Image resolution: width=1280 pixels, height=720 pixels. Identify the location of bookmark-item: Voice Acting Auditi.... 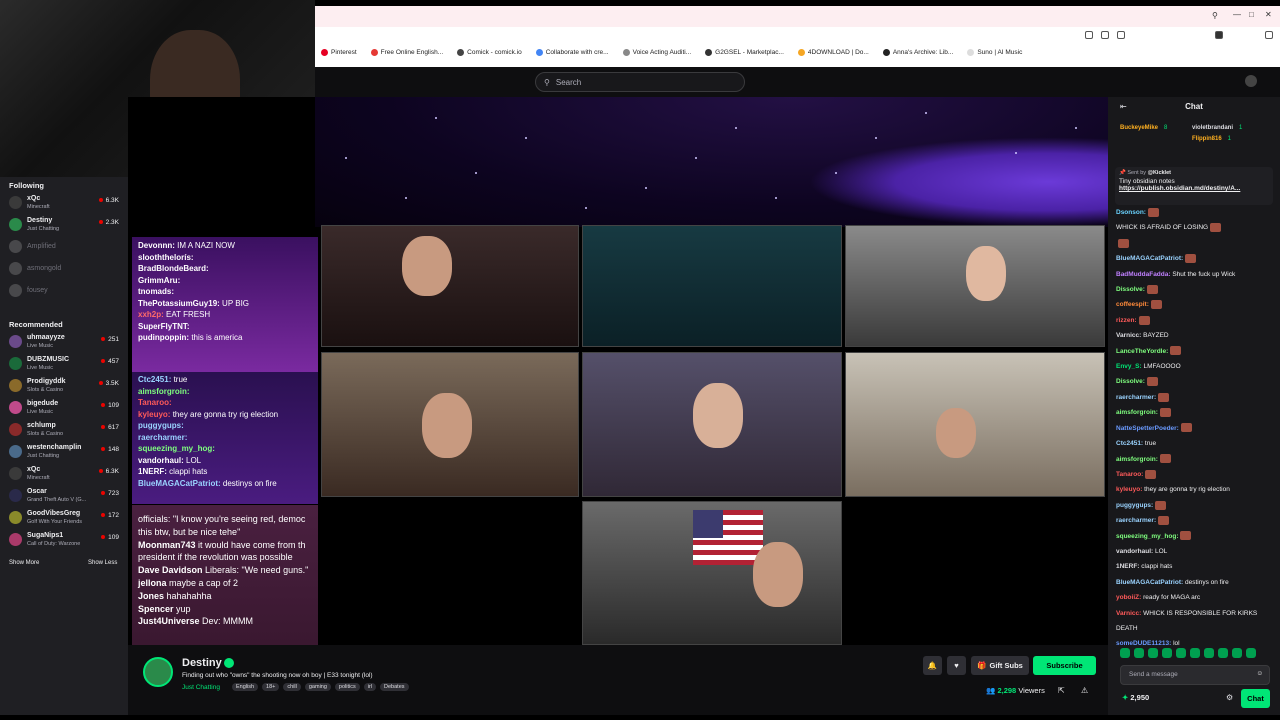
(656, 52).